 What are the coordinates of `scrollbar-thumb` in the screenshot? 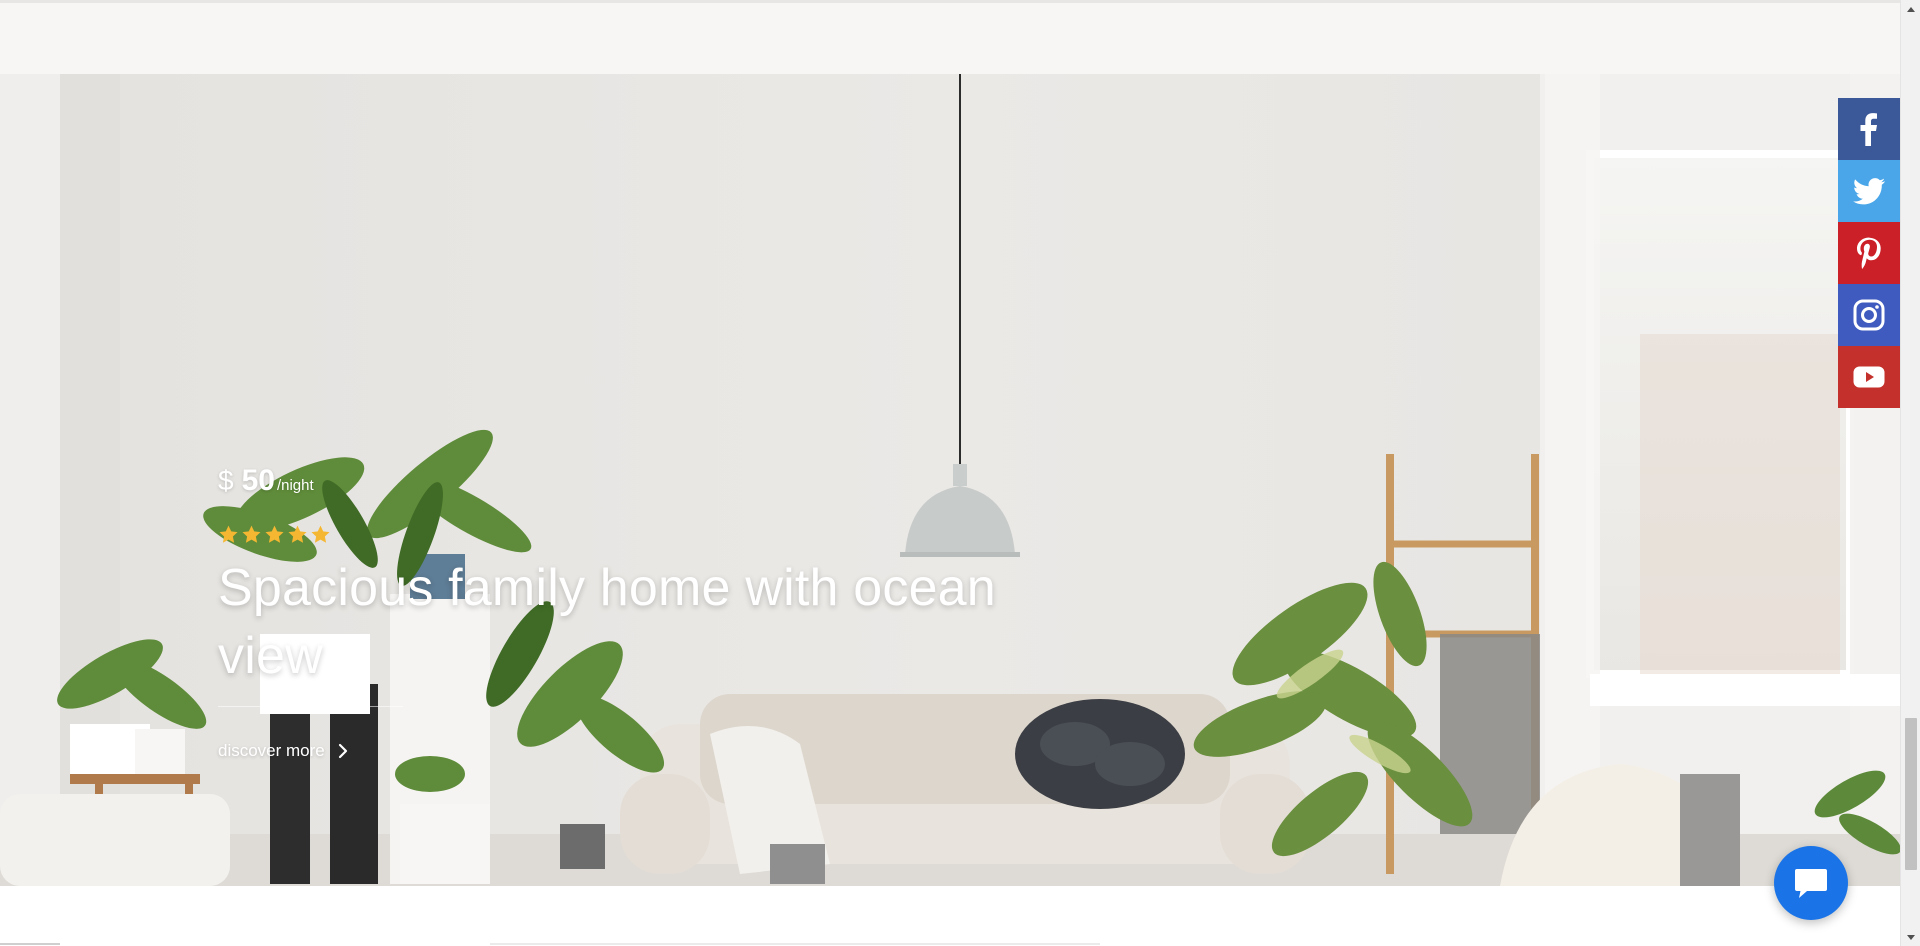 It's located at (1911, 794).